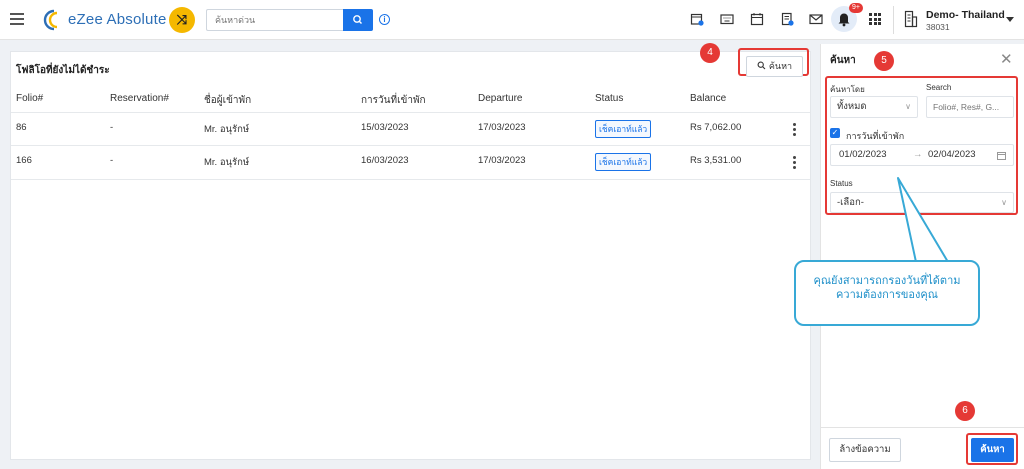 The width and height of the screenshot is (1024, 469). Describe the element at coordinates (850, 202) in the screenshot. I see `status-select-value: -เลือก-` at that location.